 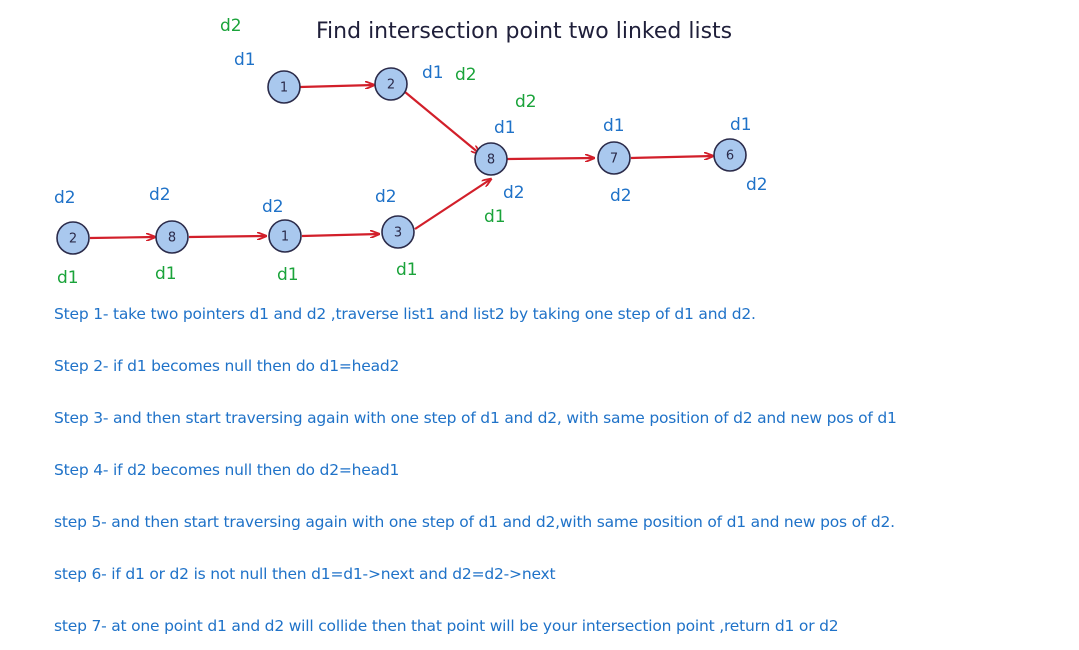 I want to click on label-b2-d1: d1, so click(x=68, y=278).